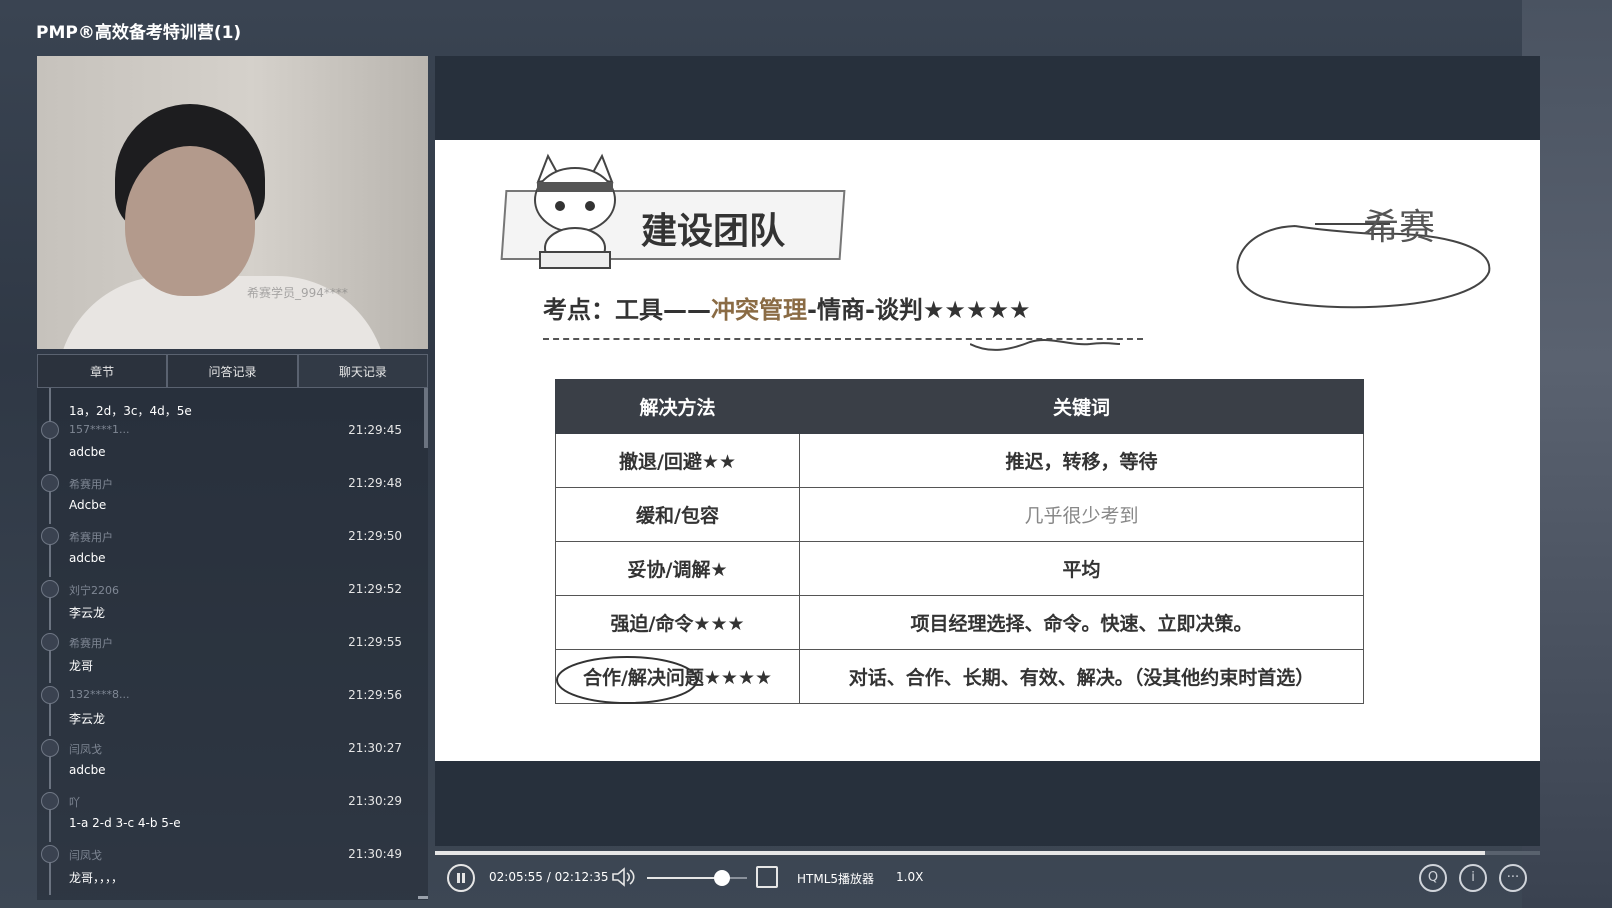  Describe the element at coordinates (375, 483) in the screenshot. I see `chat-time: 21:29:48` at that location.